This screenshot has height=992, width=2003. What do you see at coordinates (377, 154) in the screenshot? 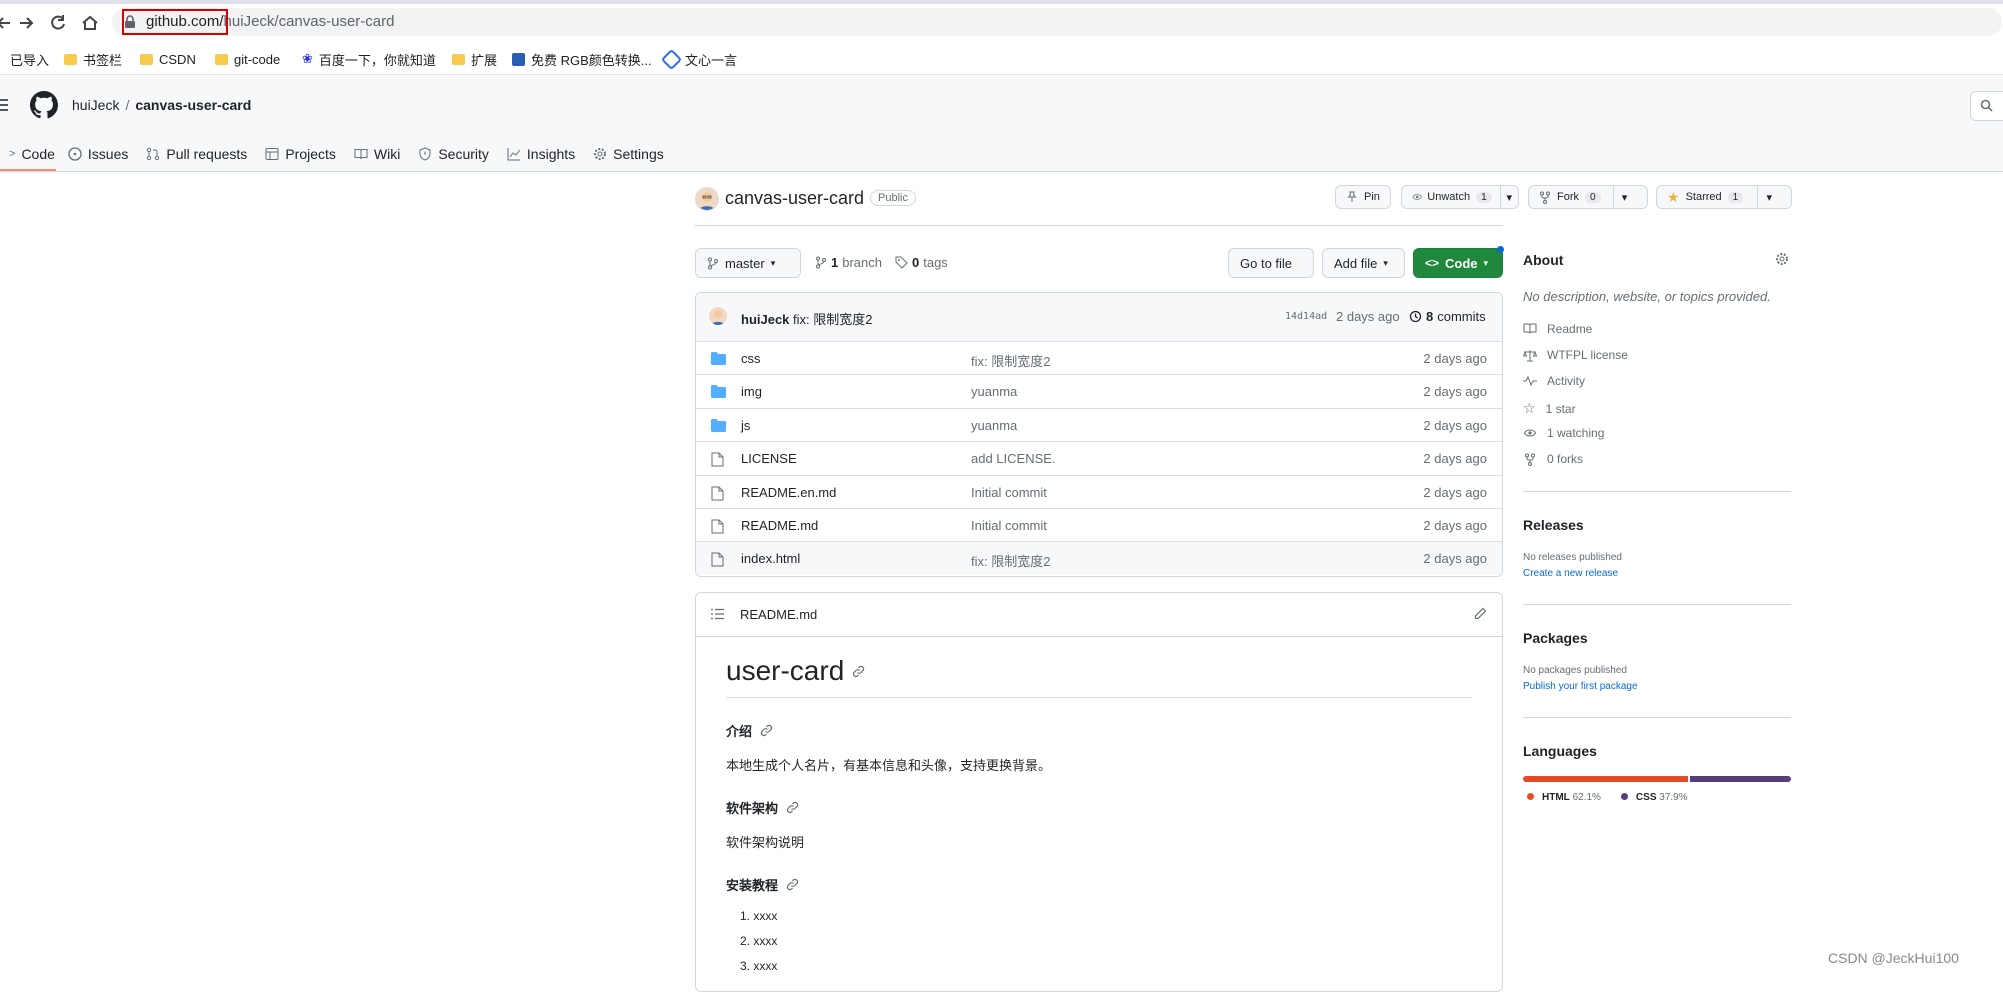
I see `tab-wiki: Wiki` at bounding box center [377, 154].